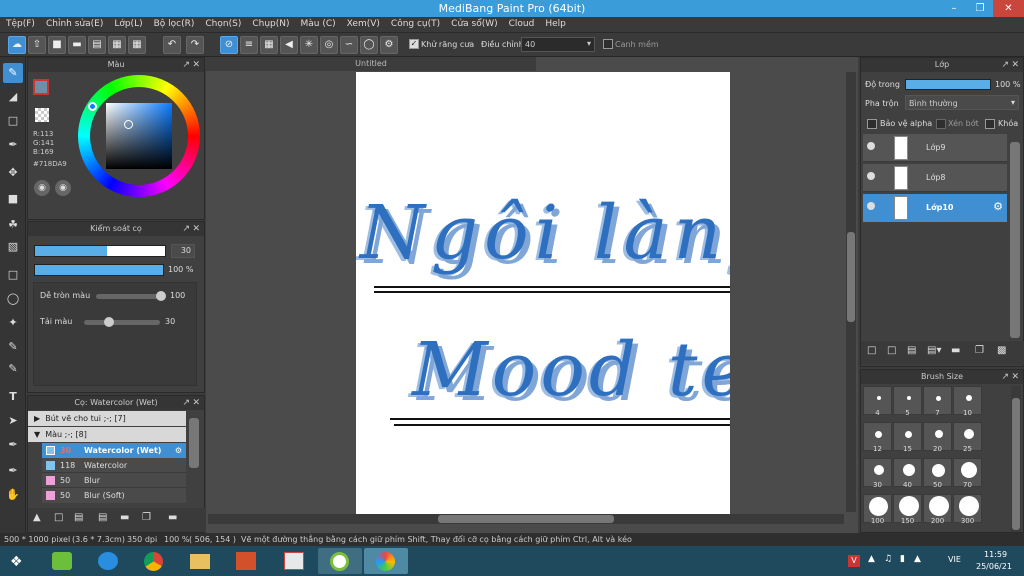  I want to click on brush-item: 118 Watercolor, so click(114, 465).